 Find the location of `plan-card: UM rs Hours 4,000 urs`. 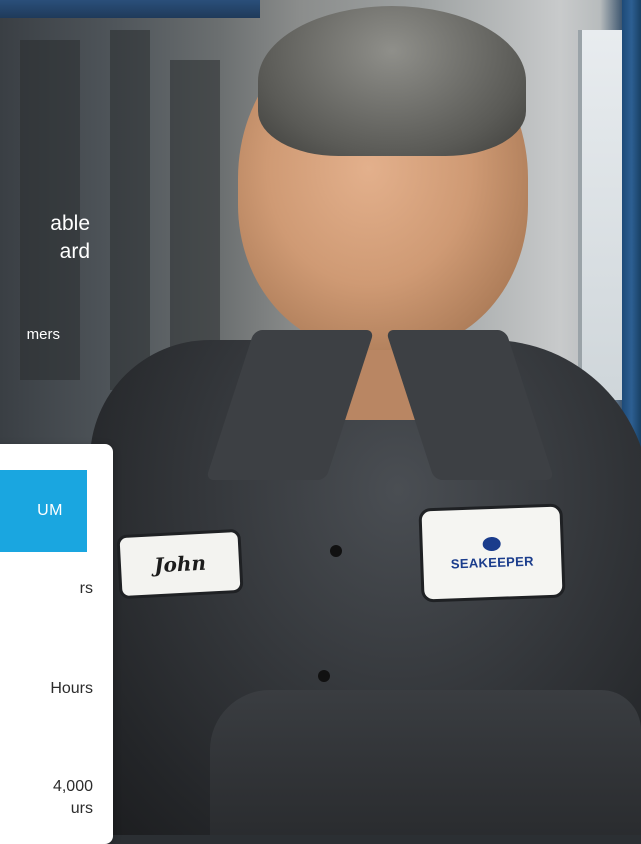

plan-card: UM rs Hours 4,000 urs is located at coordinates (56, 644).